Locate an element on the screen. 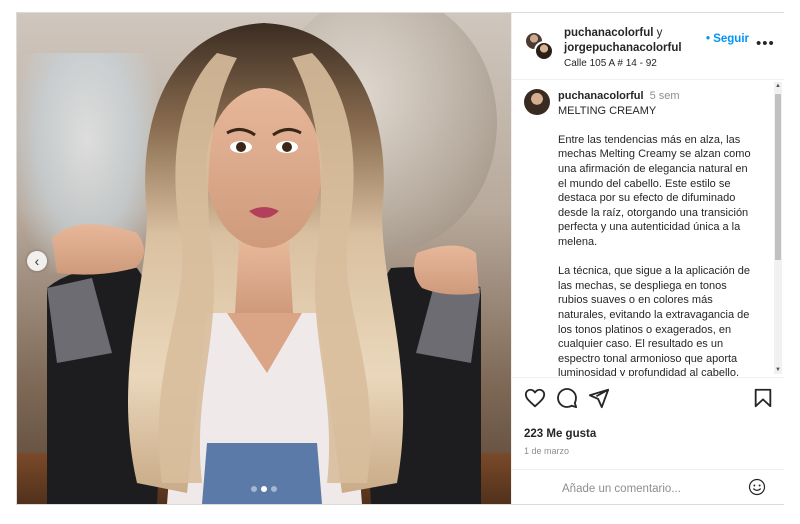  comment-box is located at coordinates (648, 487).